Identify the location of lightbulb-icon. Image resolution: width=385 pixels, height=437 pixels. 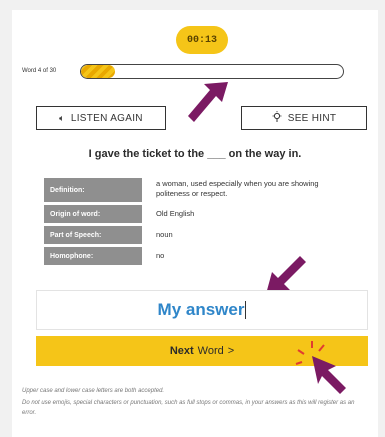
(277, 118).